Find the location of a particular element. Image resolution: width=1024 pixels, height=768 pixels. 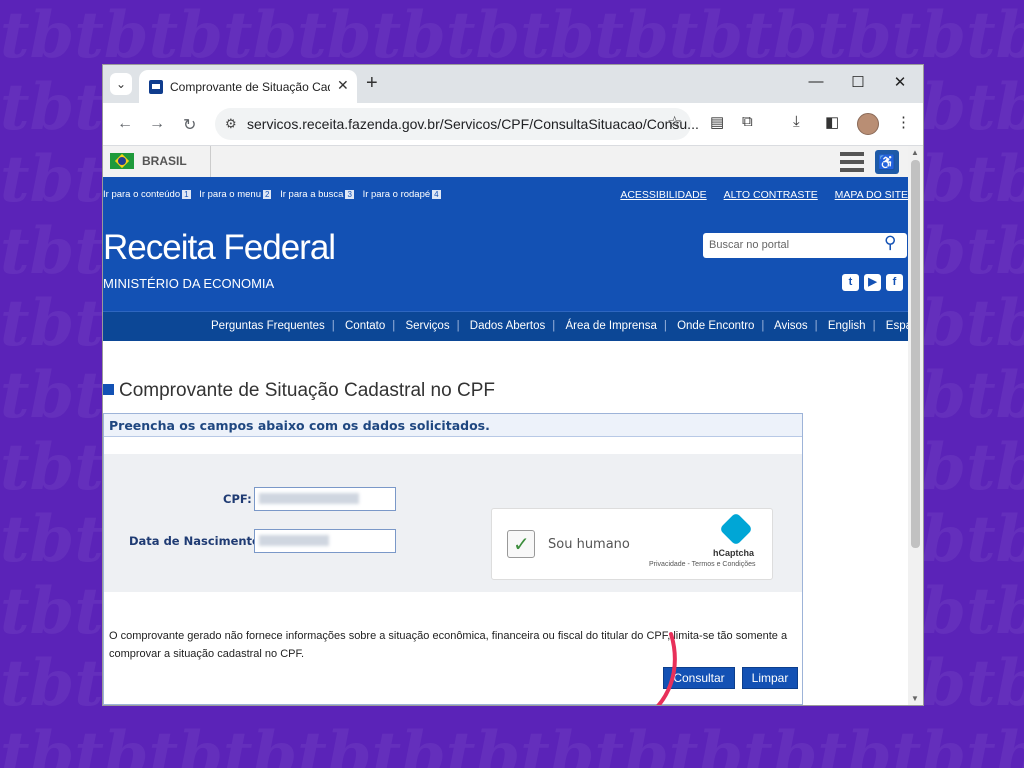

menu-open-data: Dados Abertos is located at coordinates (507, 326).